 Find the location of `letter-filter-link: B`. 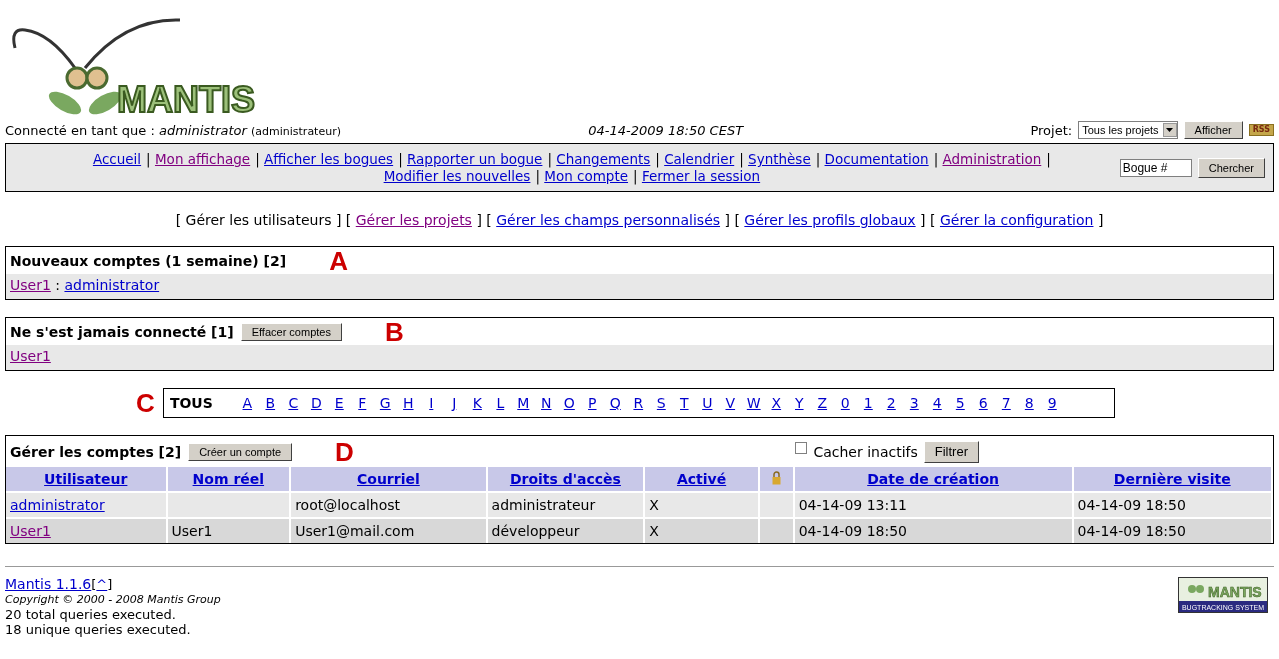

letter-filter-link: B is located at coordinates (270, 403).